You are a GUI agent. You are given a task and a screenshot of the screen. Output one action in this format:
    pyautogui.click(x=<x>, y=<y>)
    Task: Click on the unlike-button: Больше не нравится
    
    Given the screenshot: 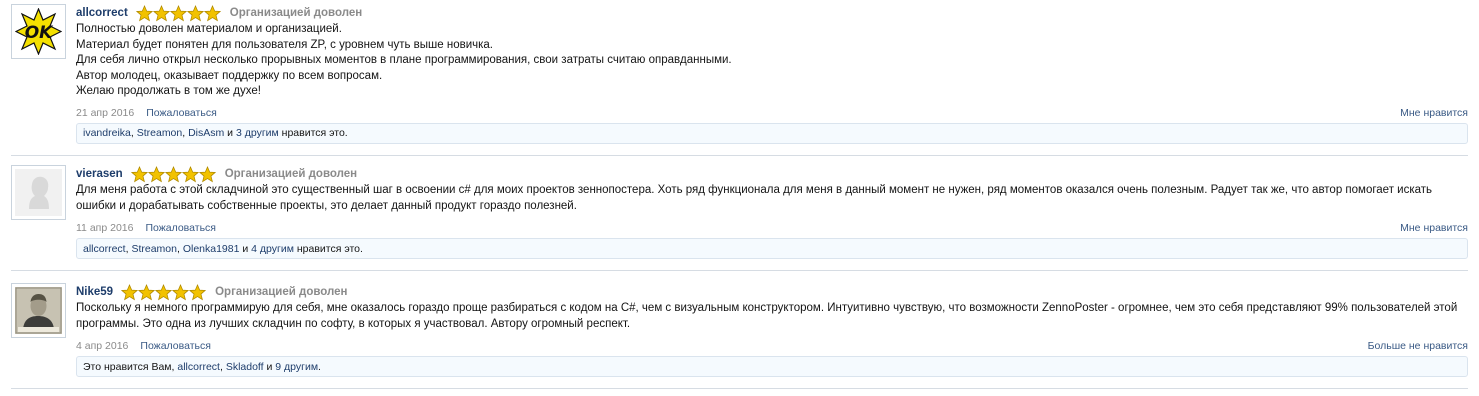 What is the action you would take?
    pyautogui.click(x=1418, y=346)
    